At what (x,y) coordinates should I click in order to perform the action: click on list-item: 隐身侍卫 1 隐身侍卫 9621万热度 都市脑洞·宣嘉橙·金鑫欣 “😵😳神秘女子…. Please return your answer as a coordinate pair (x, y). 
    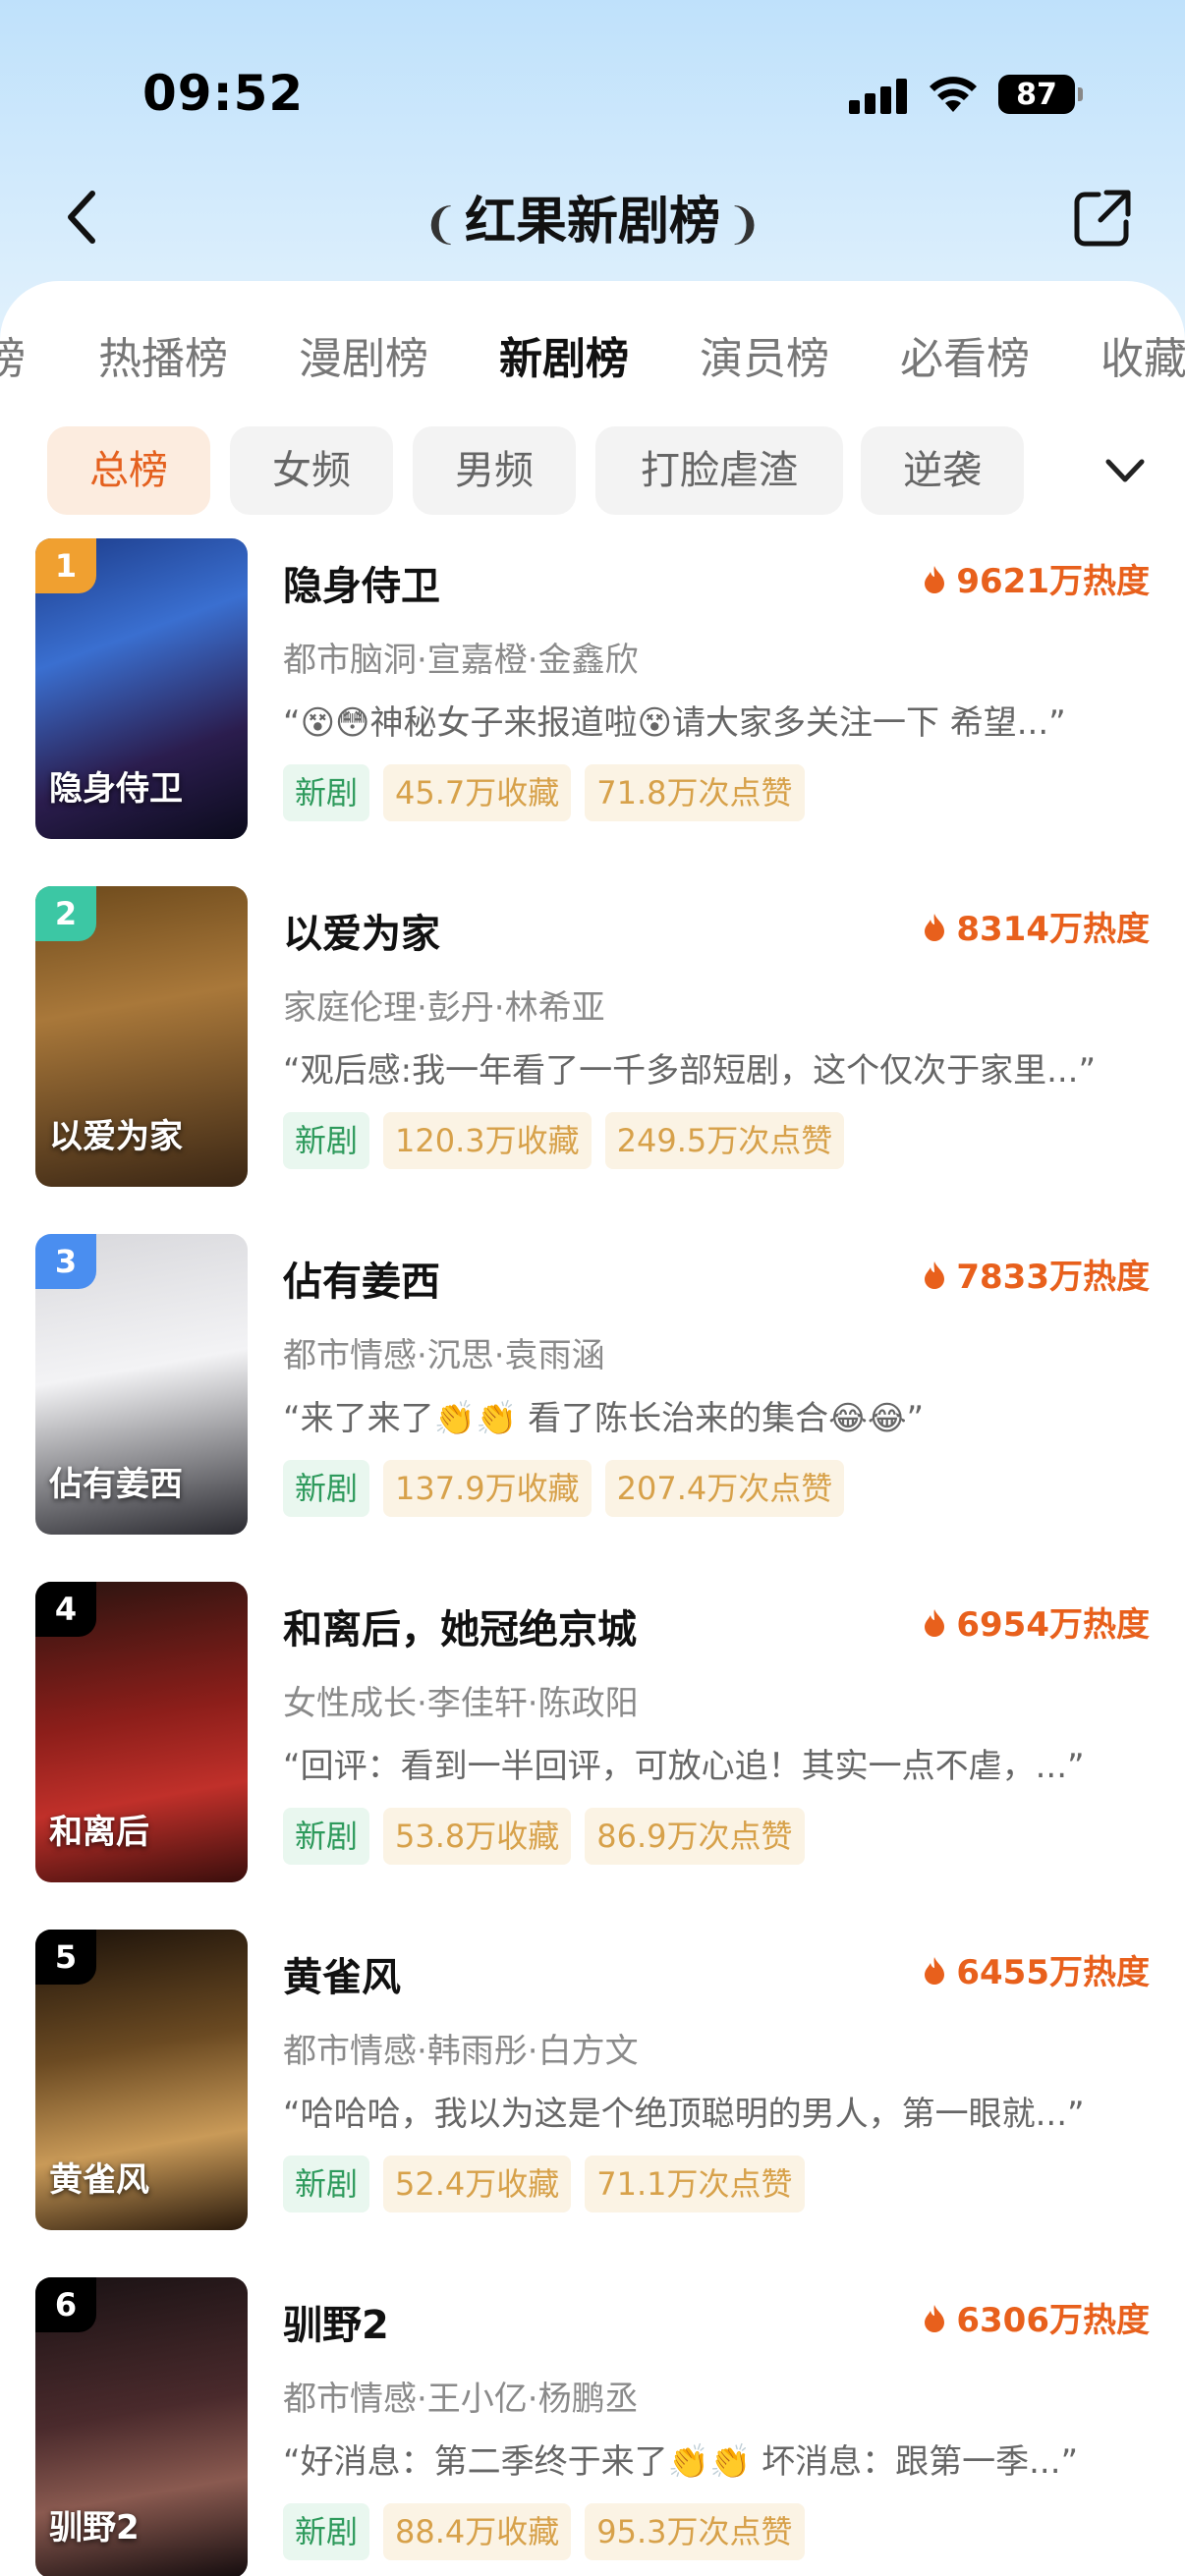
    Looking at the image, I should click on (592, 695).